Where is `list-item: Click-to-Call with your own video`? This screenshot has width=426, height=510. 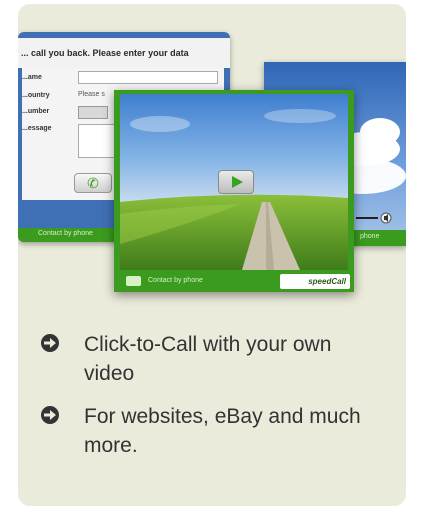
list-item: Click-to-Call with your own video is located at coordinates (210, 359).